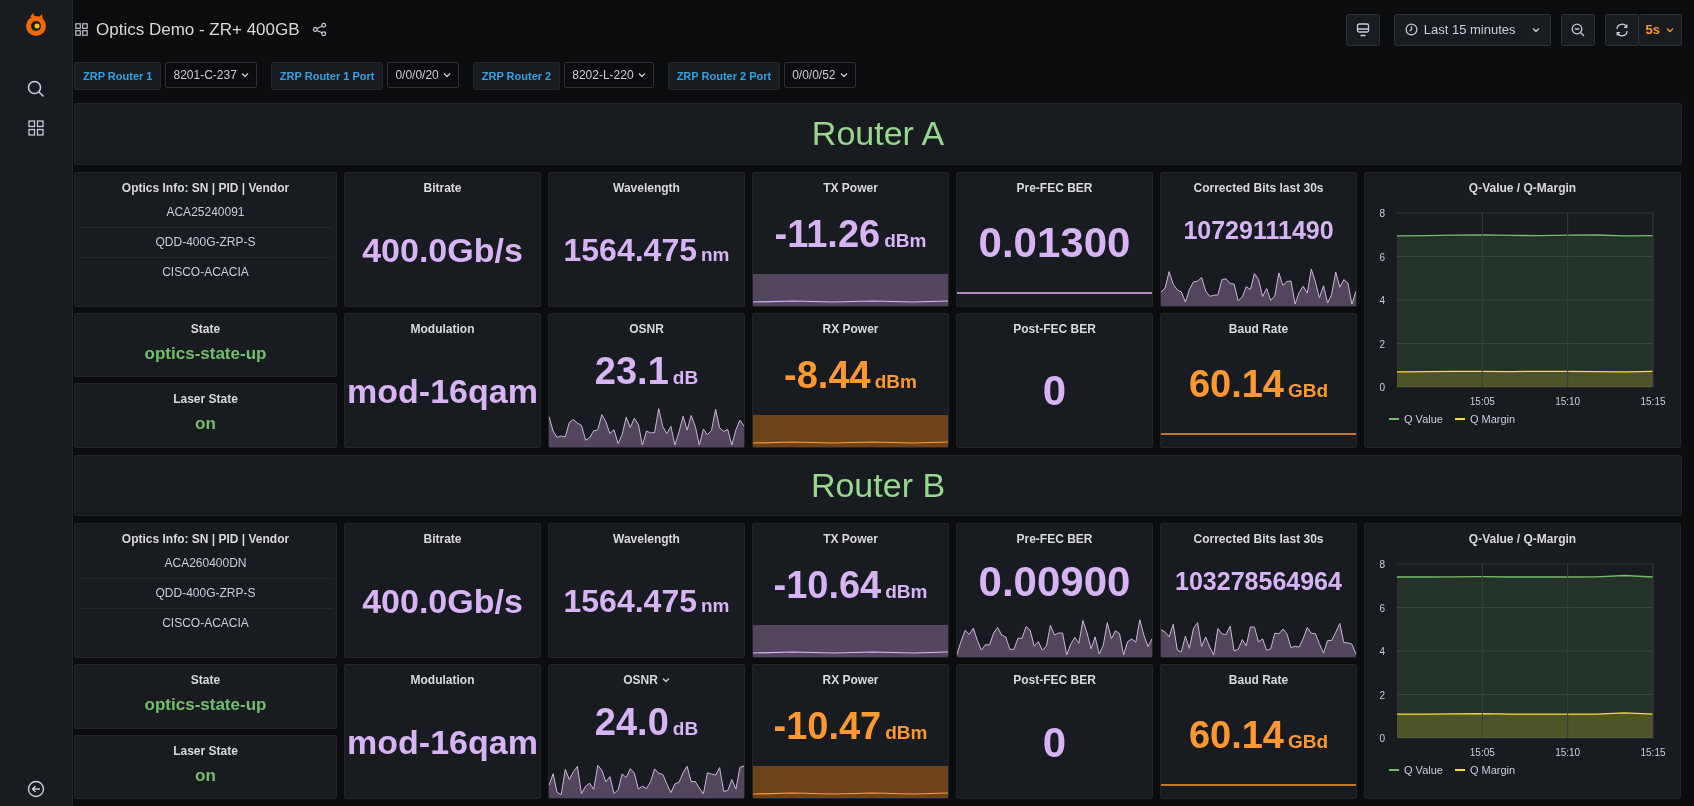 This screenshot has width=1694, height=806. What do you see at coordinates (205, 680) in the screenshot?
I see `panel-title: State` at bounding box center [205, 680].